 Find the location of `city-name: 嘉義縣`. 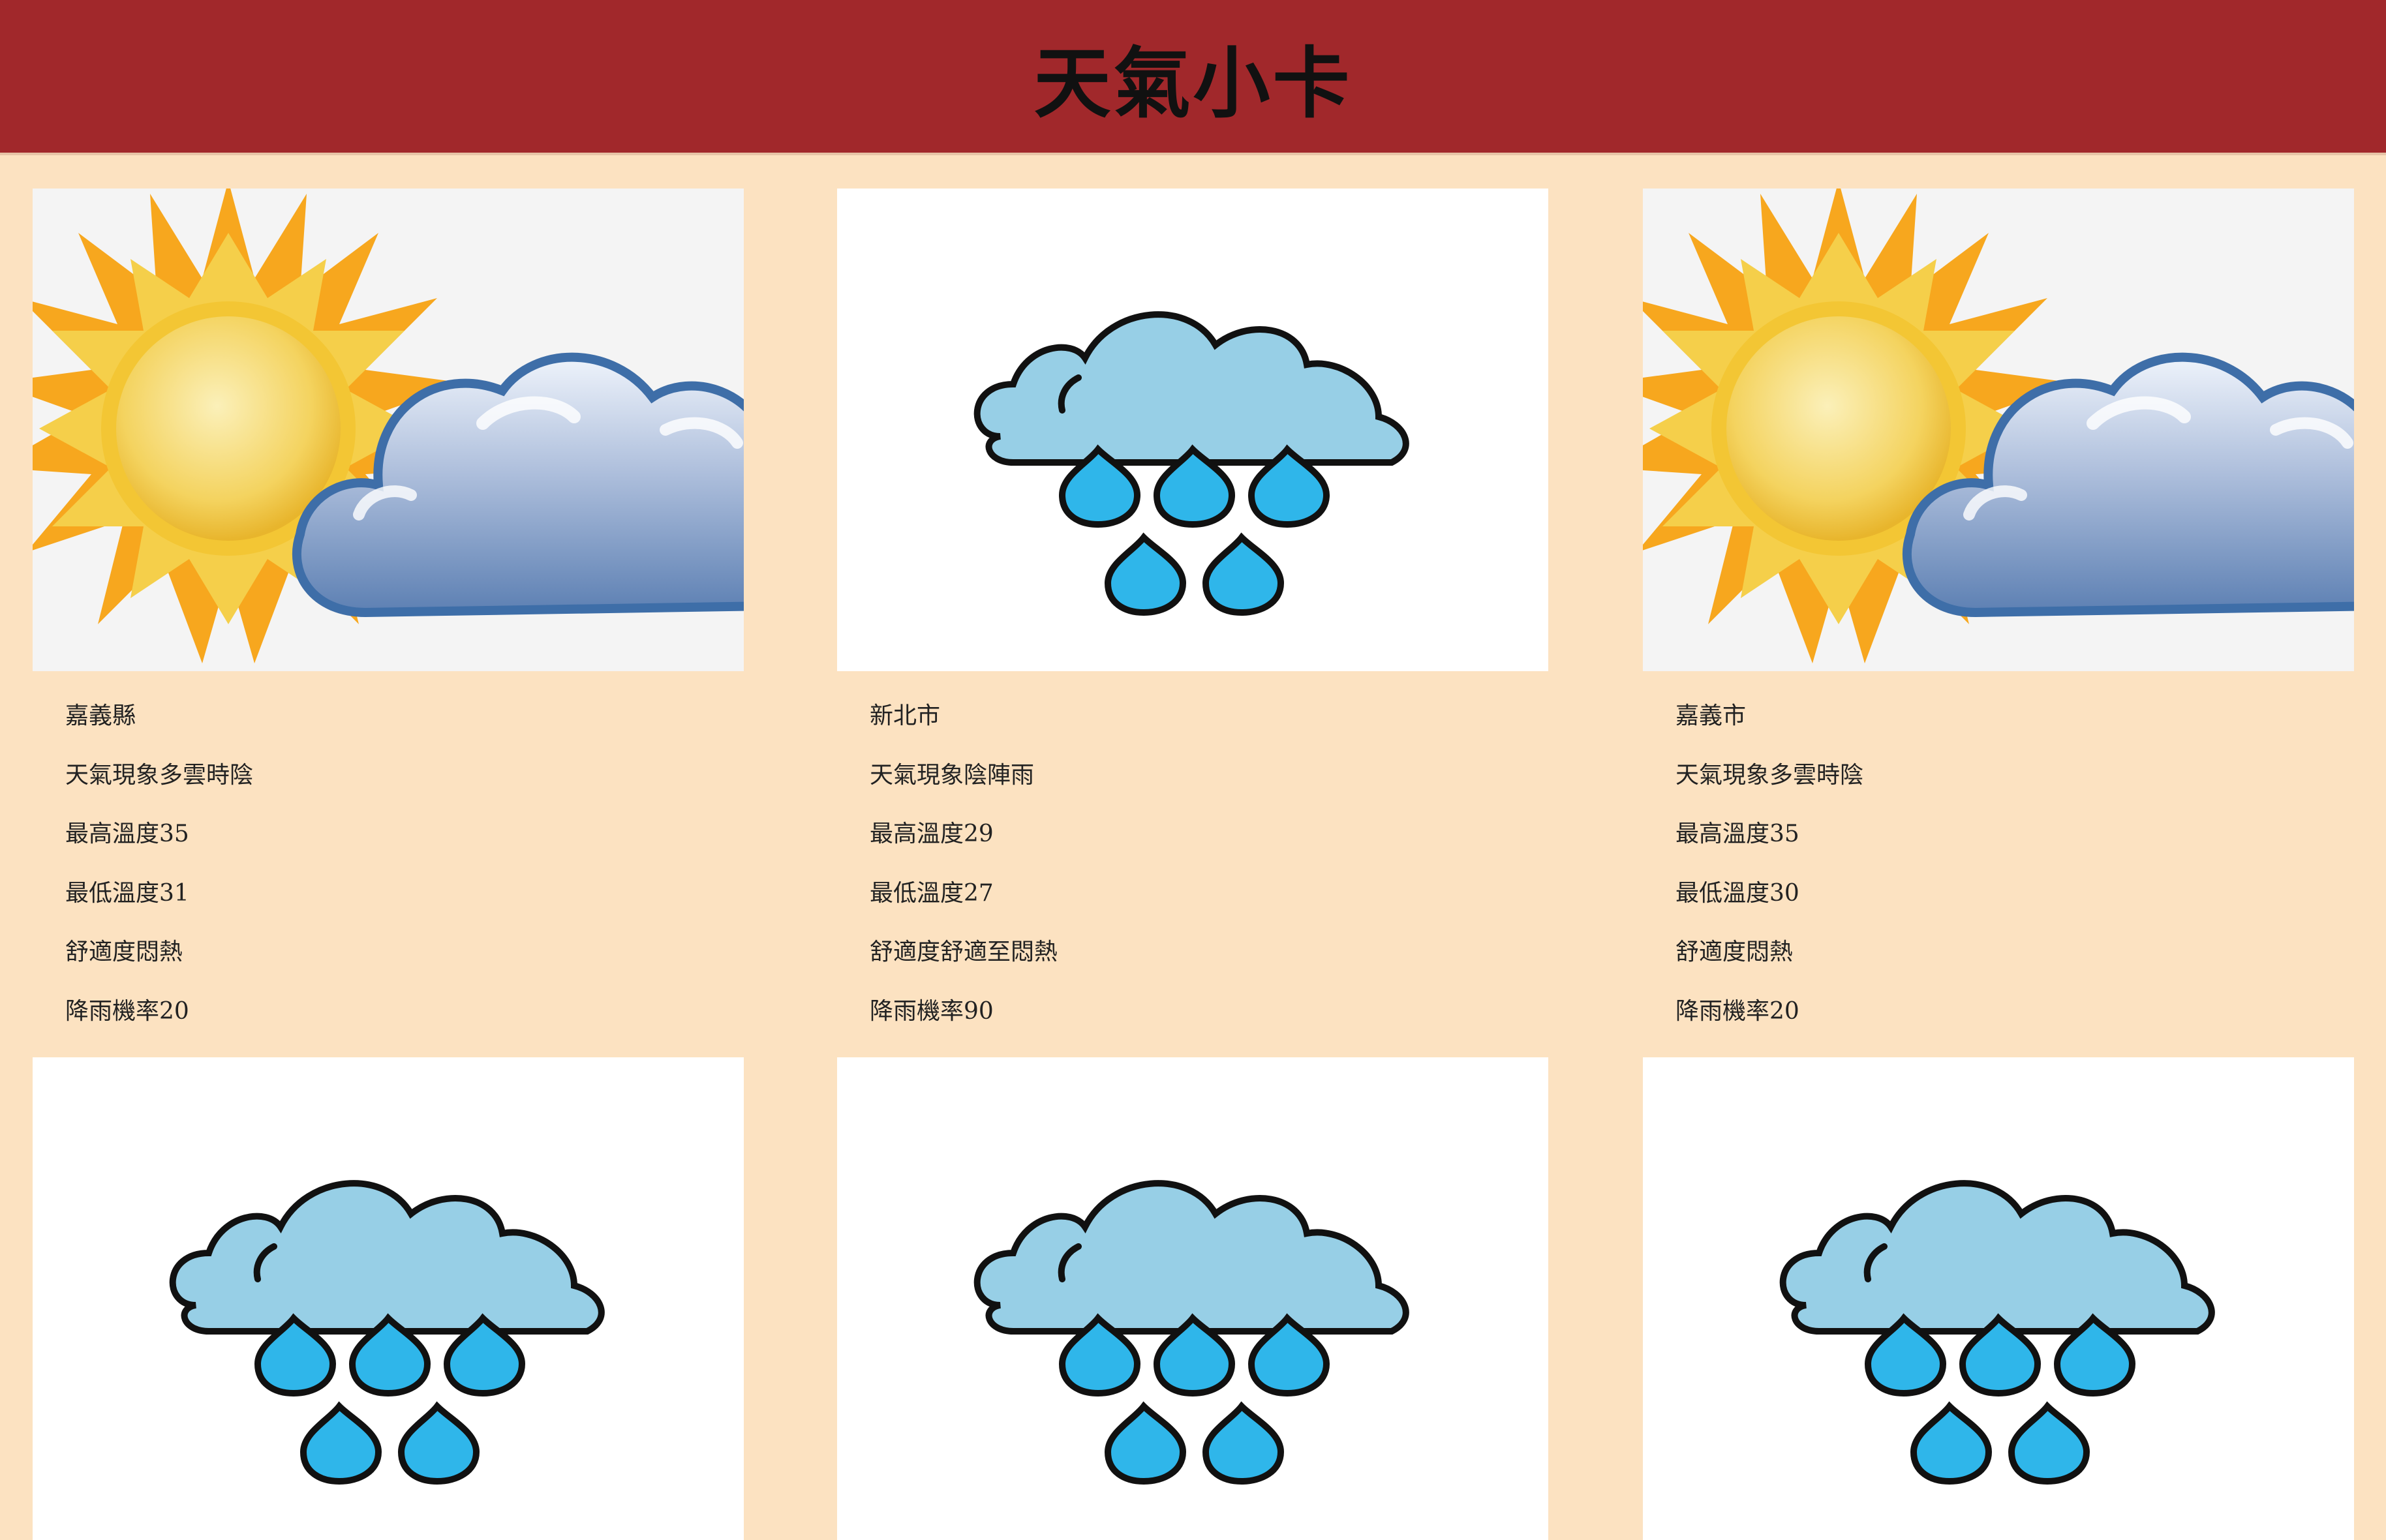

city-name: 嘉義縣 is located at coordinates (100, 715).